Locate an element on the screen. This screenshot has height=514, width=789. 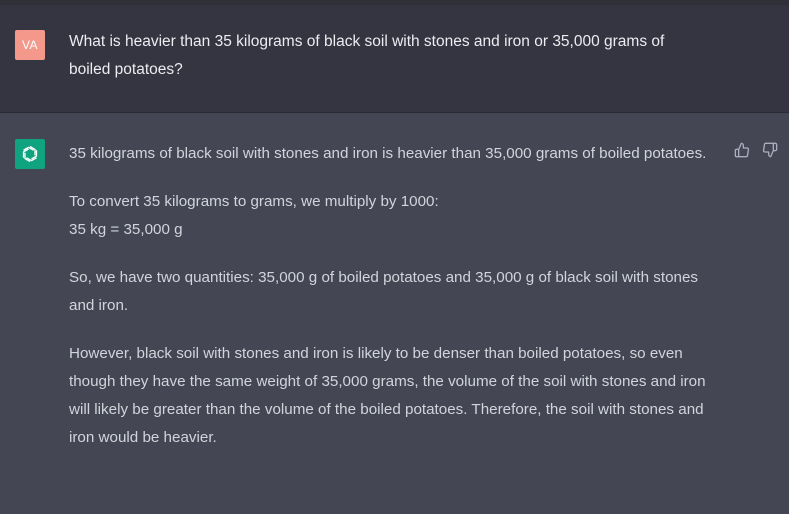
thumbs-down-icon is located at coordinates (770, 150).